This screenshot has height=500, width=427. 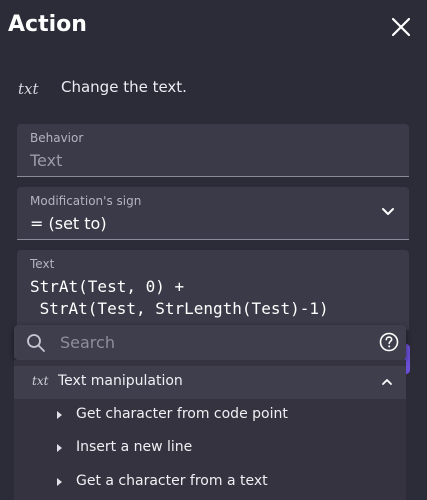 What do you see at coordinates (134, 447) in the screenshot?
I see `list-item-label: Insert a new line` at bounding box center [134, 447].